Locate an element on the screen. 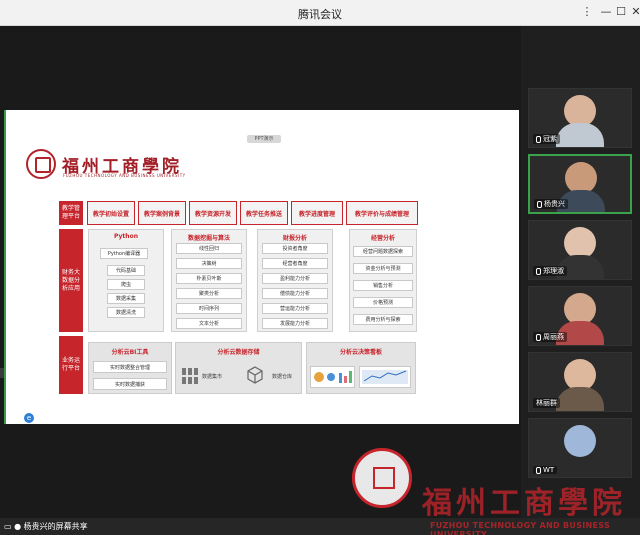 The width and height of the screenshot is (640, 535). participant-tile: 郑理淑 is located at coordinates (580, 250).